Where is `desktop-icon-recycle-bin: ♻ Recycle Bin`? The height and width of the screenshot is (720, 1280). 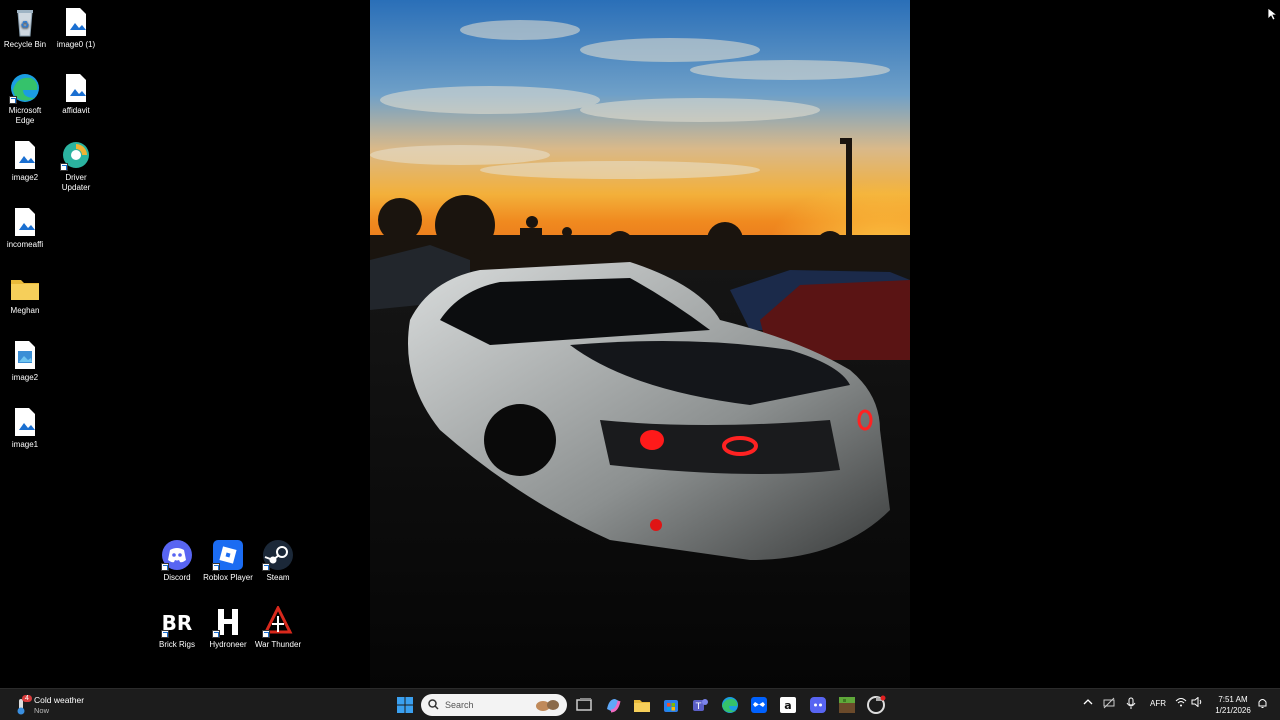
desktop-icon-recycle-bin: ♻ Recycle Bin is located at coordinates (25, 28).